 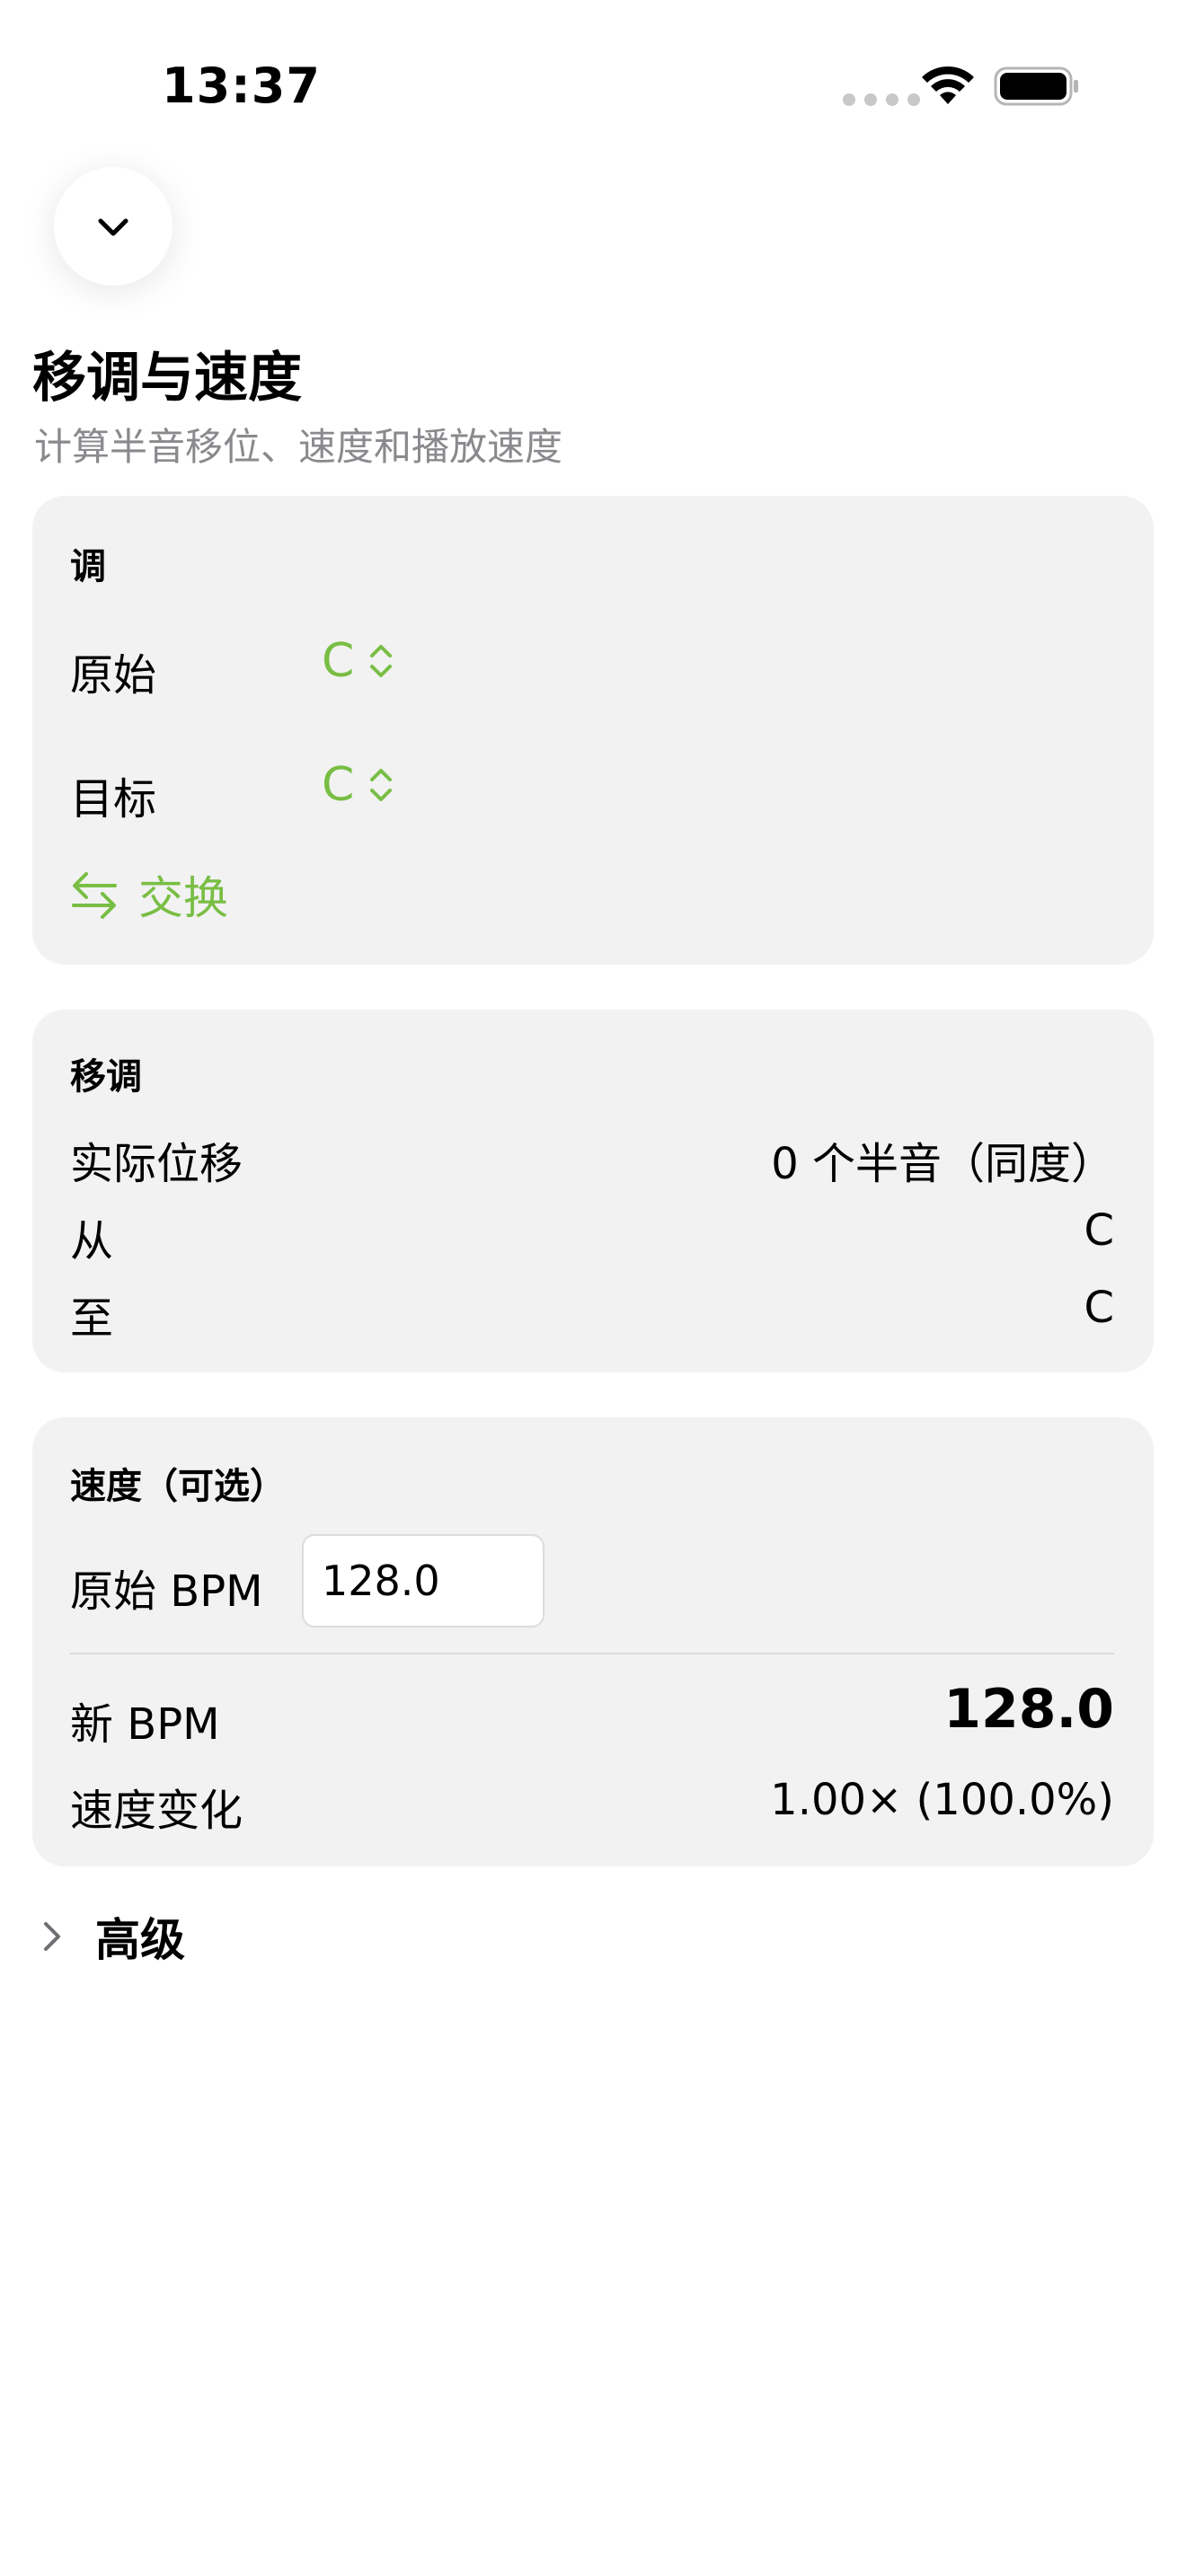 What do you see at coordinates (1028, 1709) in the screenshot?
I see `new-bpm-value: 128.0` at bounding box center [1028, 1709].